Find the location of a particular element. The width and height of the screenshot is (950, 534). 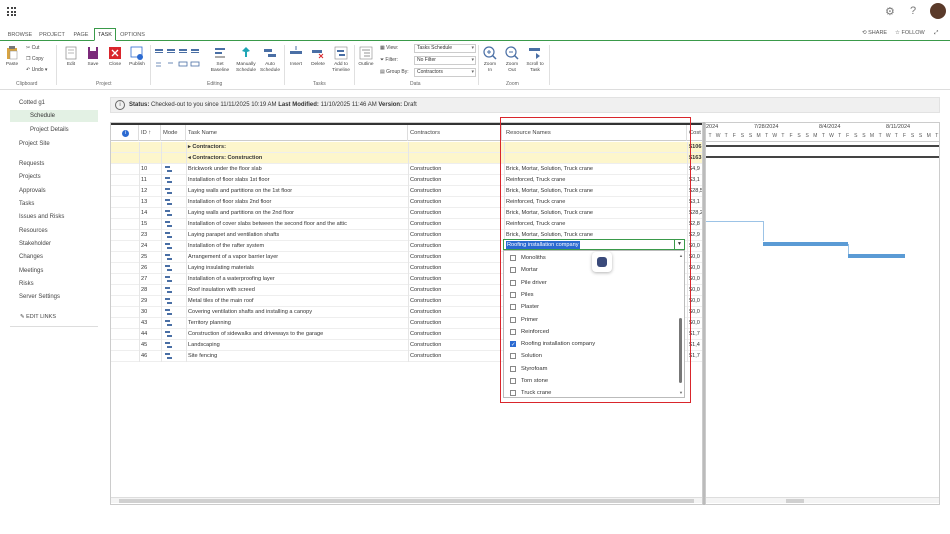

cell-name: Territory planning is located at coordinates (297, 323).